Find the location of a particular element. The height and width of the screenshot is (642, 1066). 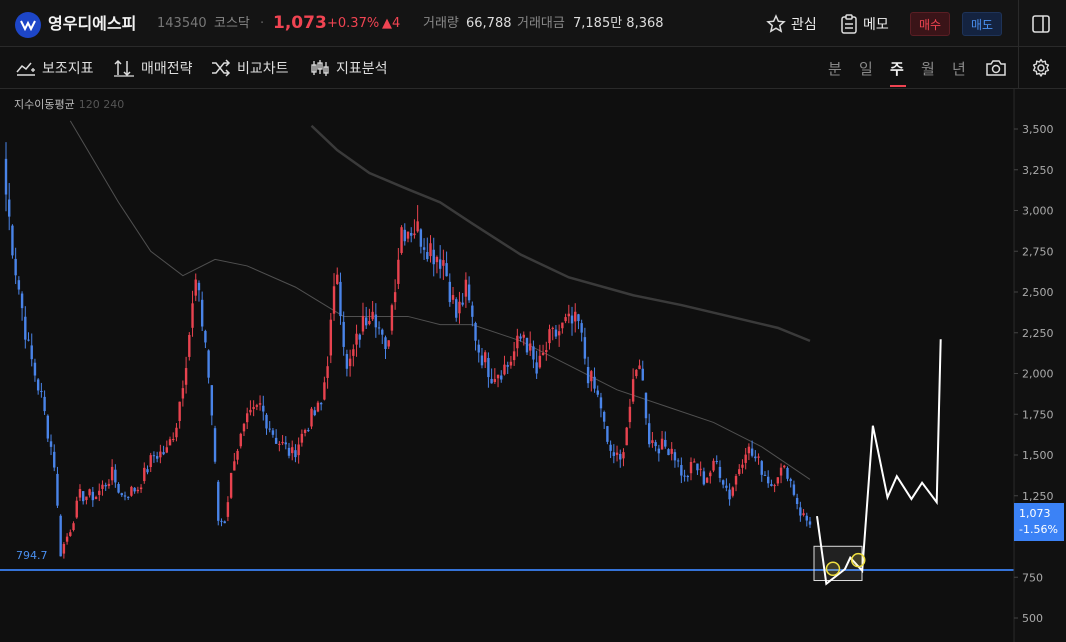

volume-value: 66,788 is located at coordinates (489, 23).